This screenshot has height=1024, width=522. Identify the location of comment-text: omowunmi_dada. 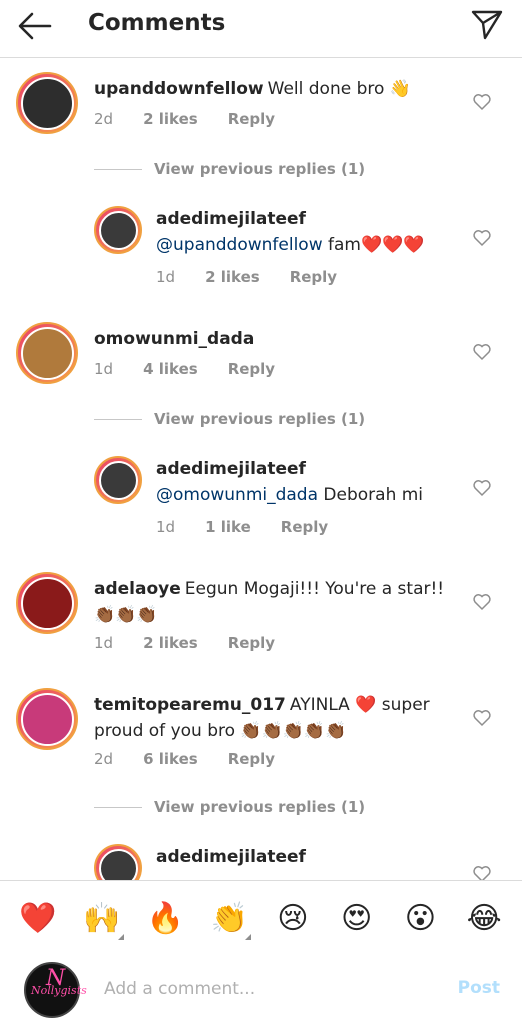
(176, 339).